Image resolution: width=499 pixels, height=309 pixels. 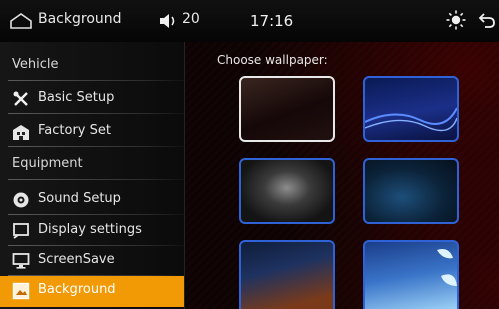 What do you see at coordinates (35, 64) in the screenshot?
I see `sidebar-header-label: Vehicle` at bounding box center [35, 64].